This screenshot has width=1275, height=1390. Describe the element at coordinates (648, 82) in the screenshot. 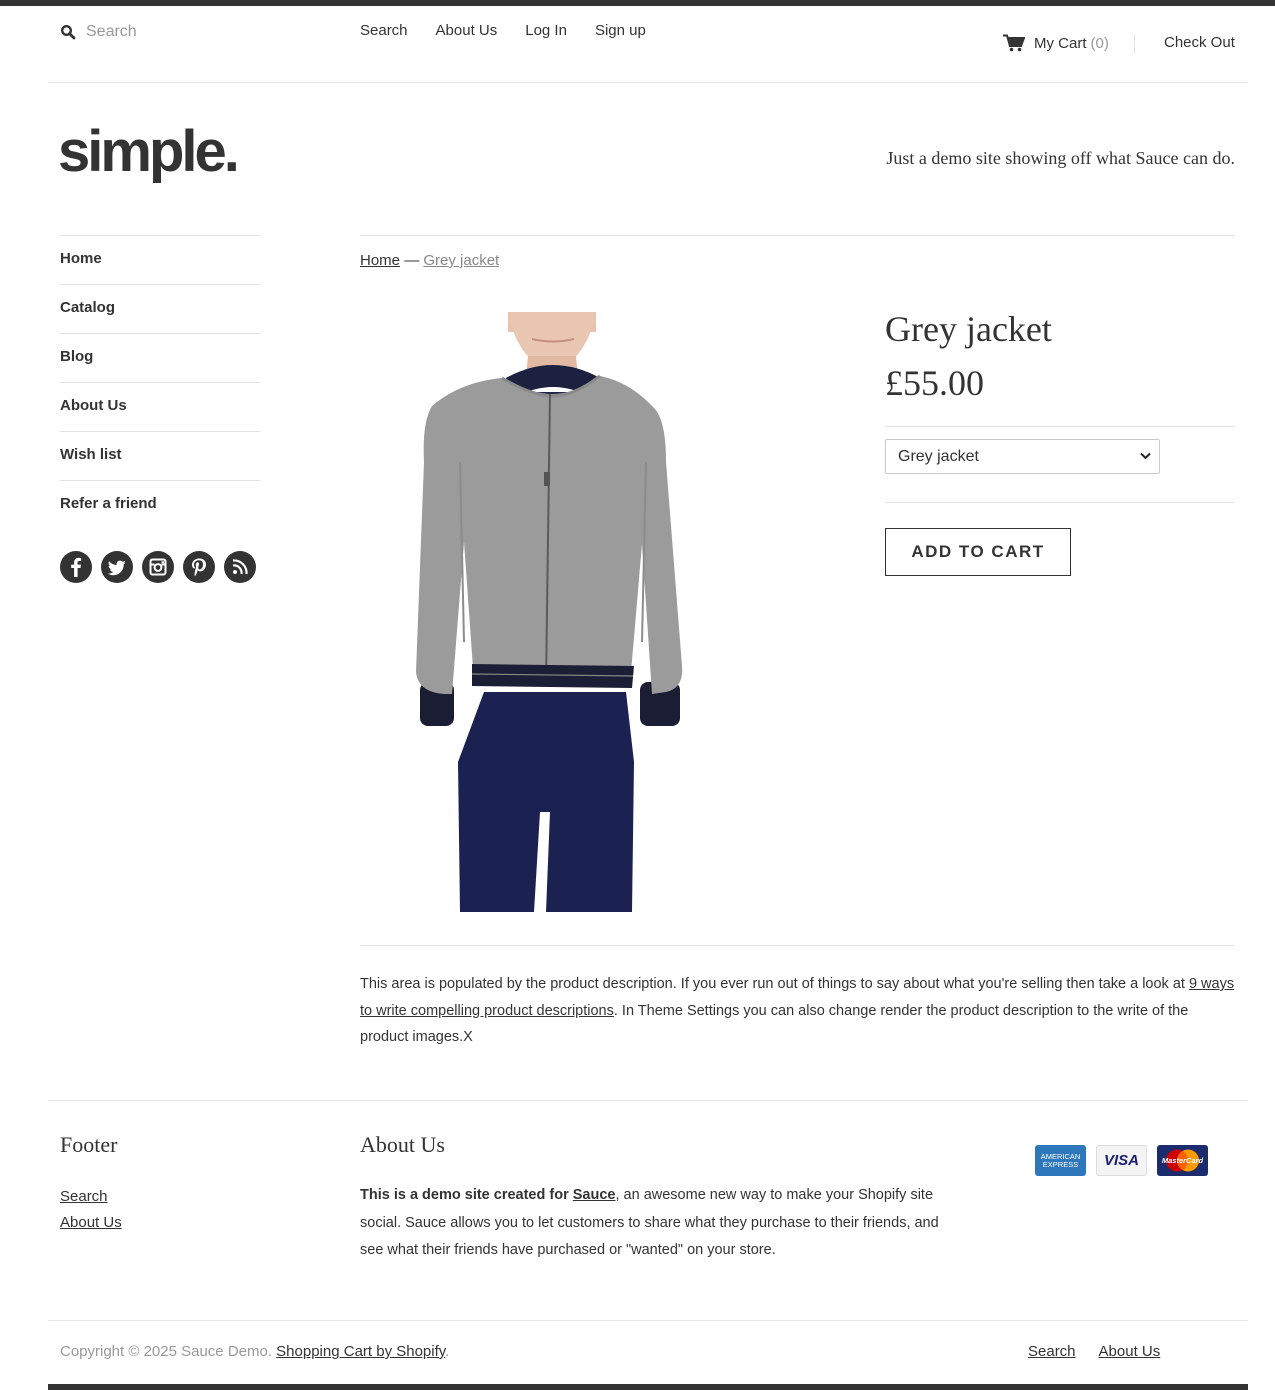

I see `header-divider-line` at that location.